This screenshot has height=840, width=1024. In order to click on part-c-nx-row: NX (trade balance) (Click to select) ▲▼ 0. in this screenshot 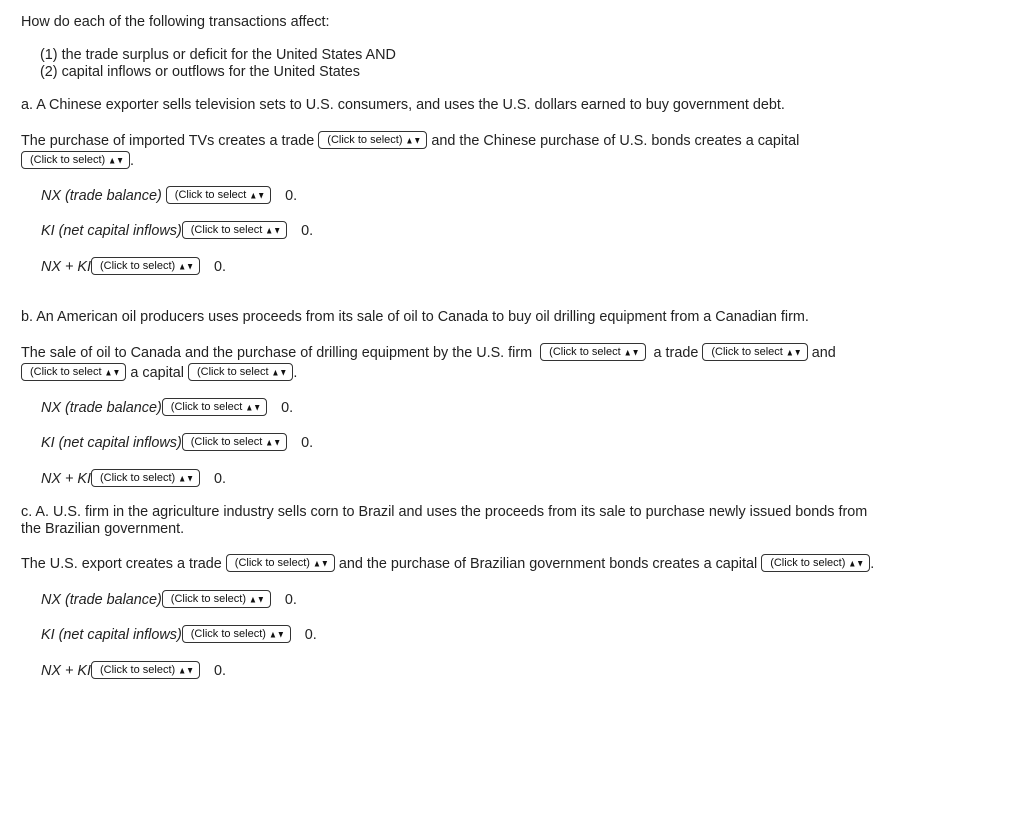, I will do `click(169, 599)`.